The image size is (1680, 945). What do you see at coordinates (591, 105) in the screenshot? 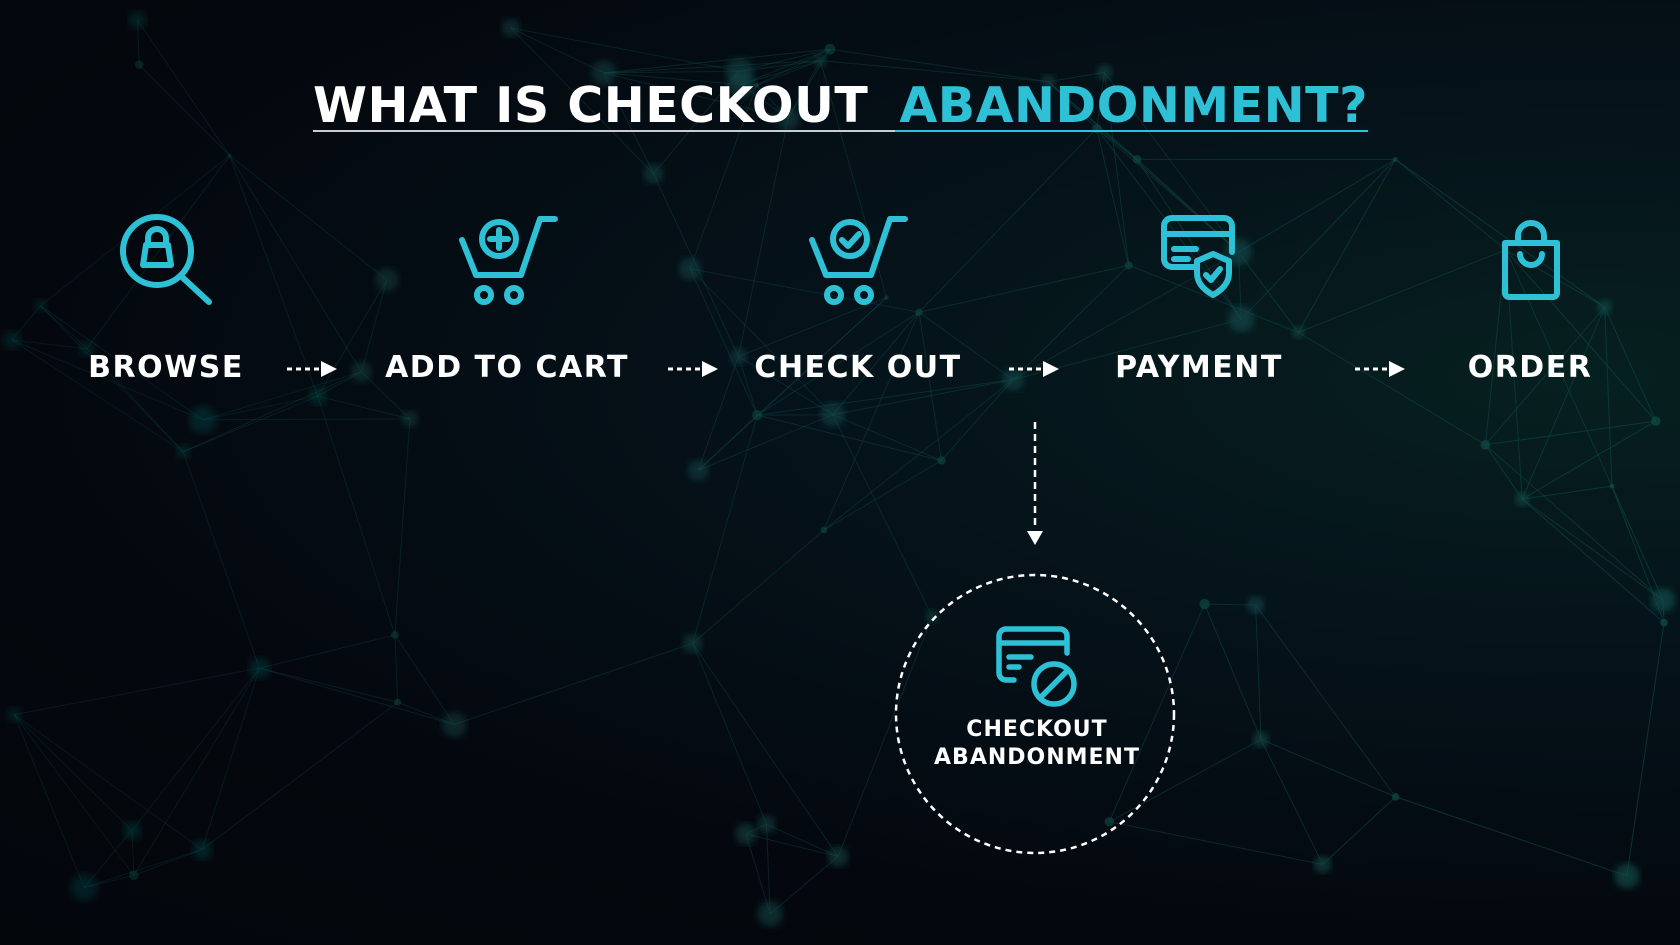
I see `title-part-white: WHAT IS CHECKOUT` at bounding box center [591, 105].